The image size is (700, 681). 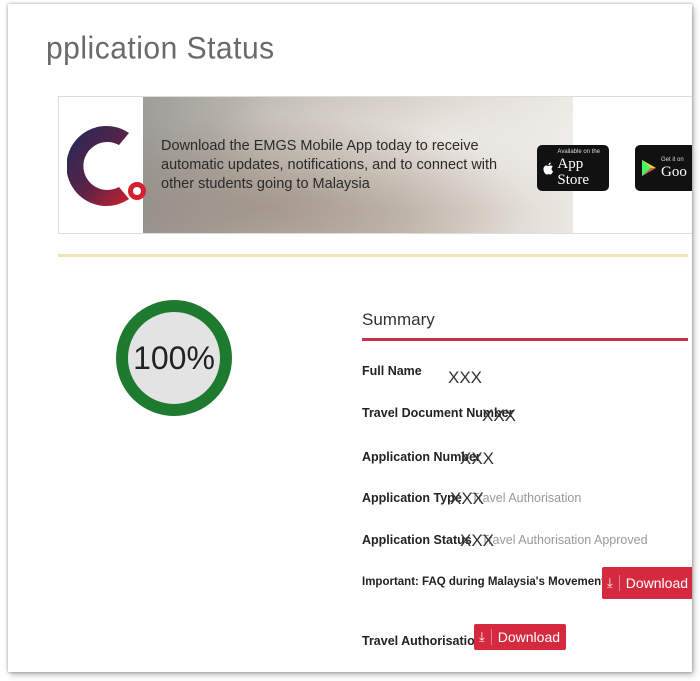 I want to click on application-type-label: Application Type, so click(x=412, y=498).